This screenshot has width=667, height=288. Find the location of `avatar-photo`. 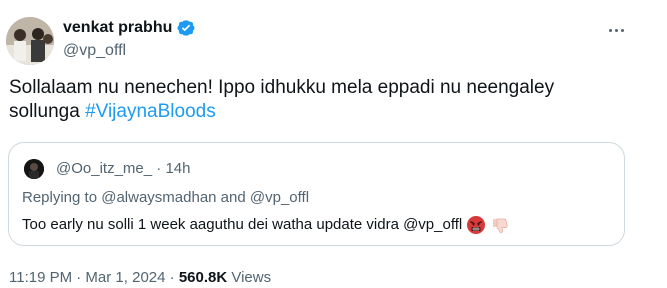

avatar-photo is located at coordinates (30, 41).